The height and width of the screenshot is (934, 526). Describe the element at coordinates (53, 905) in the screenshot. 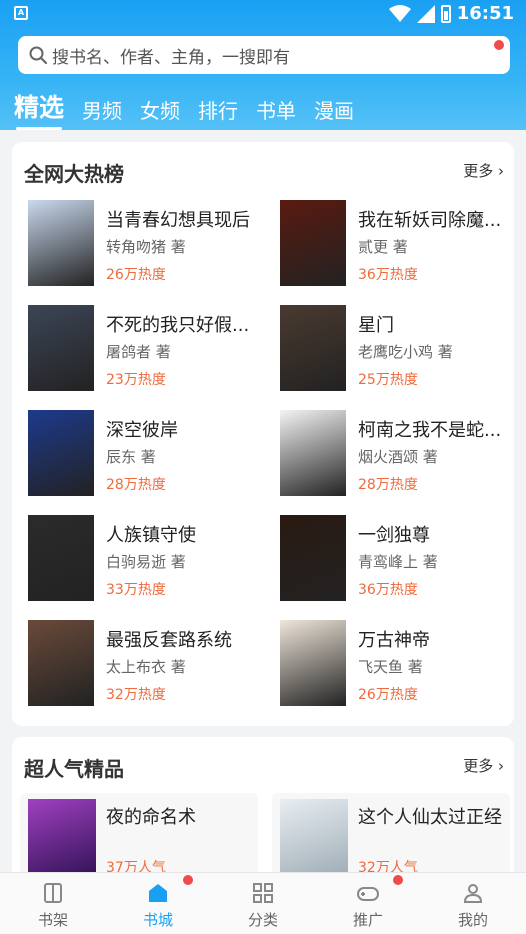

I see `nav-bookshelf: 书架` at that location.